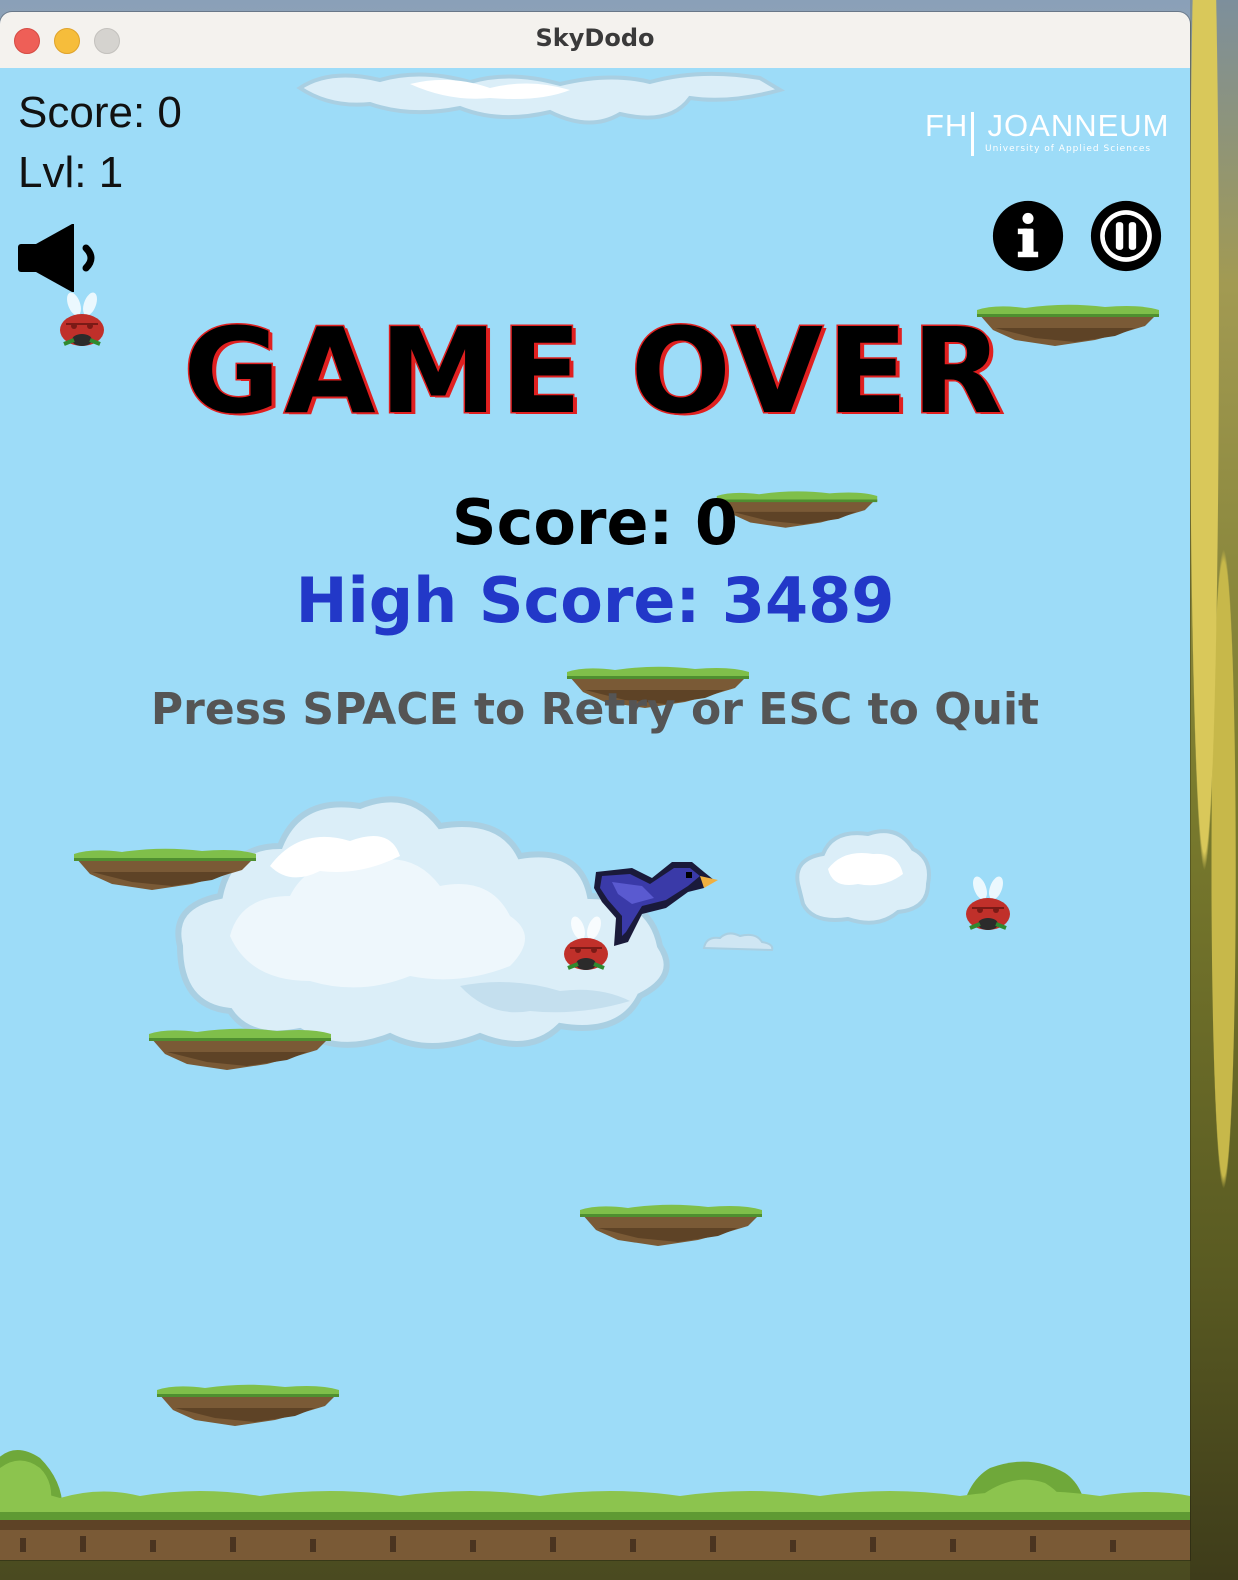 The width and height of the screenshot is (1238, 1580). I want to click on logo-divider, so click(972, 134).